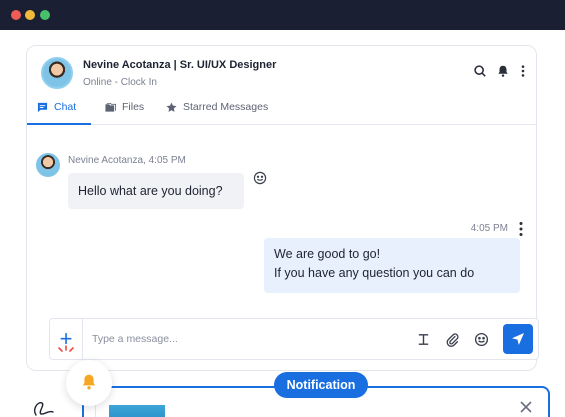 The height and width of the screenshot is (417, 565). Describe the element at coordinates (281, 110) in the screenshot. I see `chat-tabs: Chat Files Starred Messages` at that location.